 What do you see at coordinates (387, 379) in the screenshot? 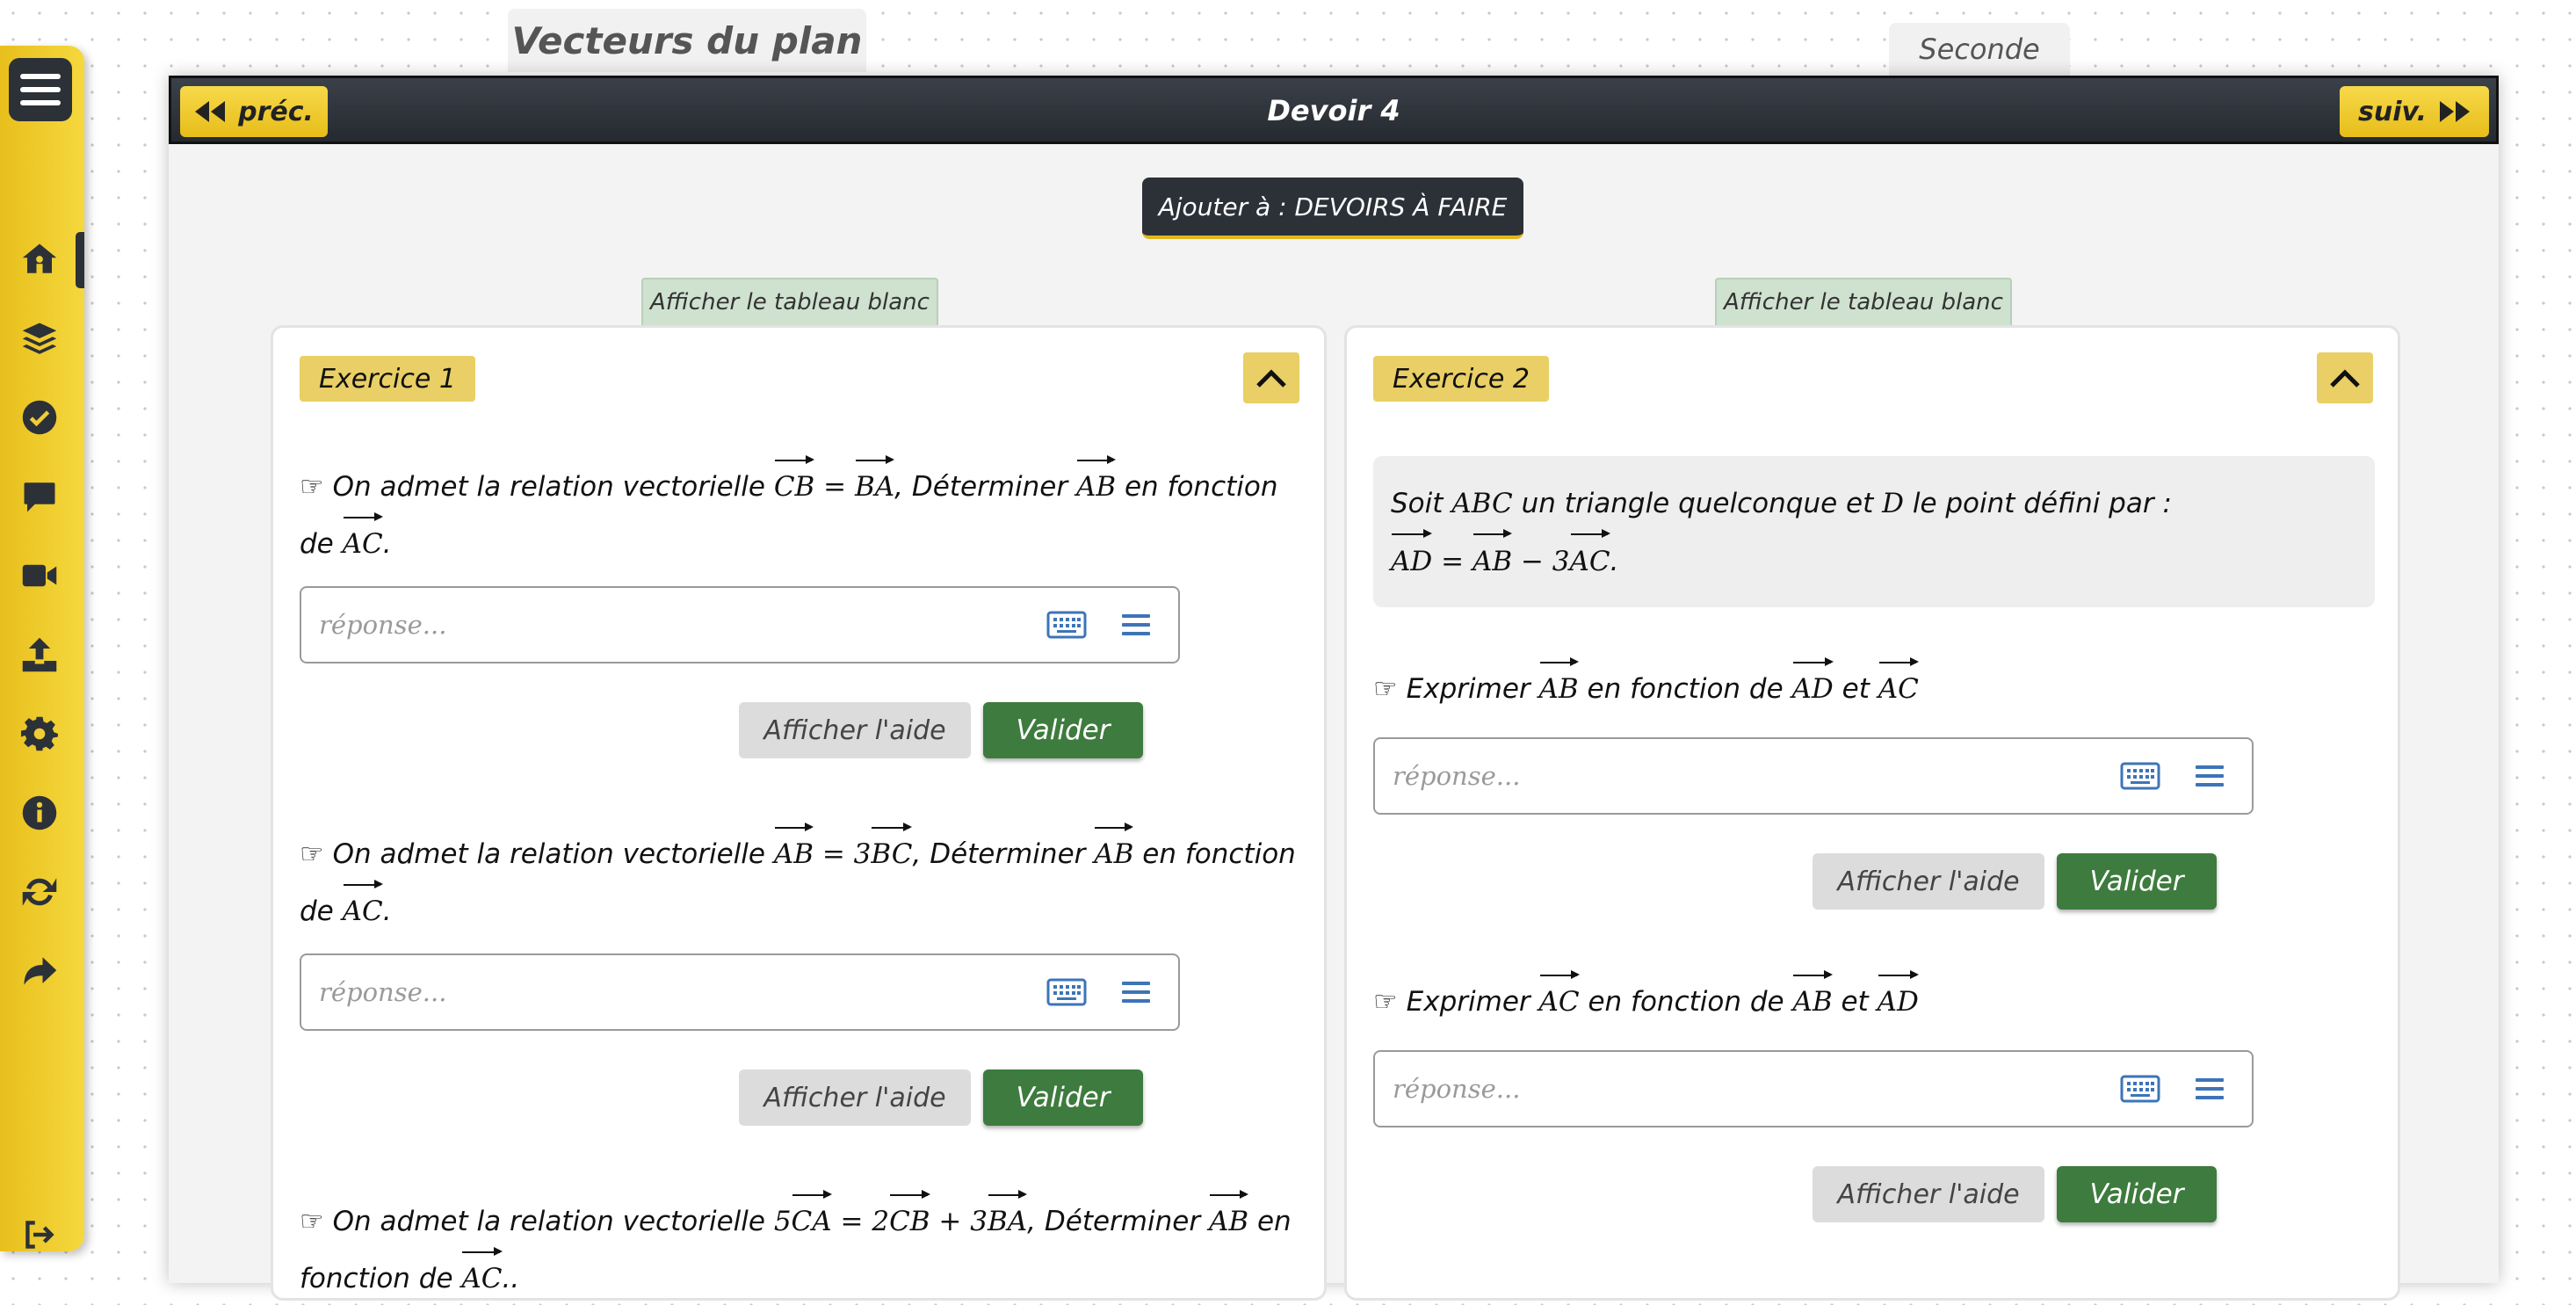
I see `exercise-1-badge: Exercice 1` at bounding box center [387, 379].